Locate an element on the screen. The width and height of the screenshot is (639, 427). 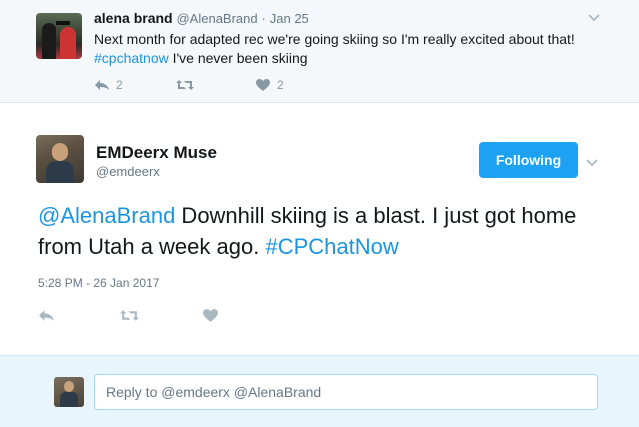
reply-count: 2 is located at coordinates (119, 85).